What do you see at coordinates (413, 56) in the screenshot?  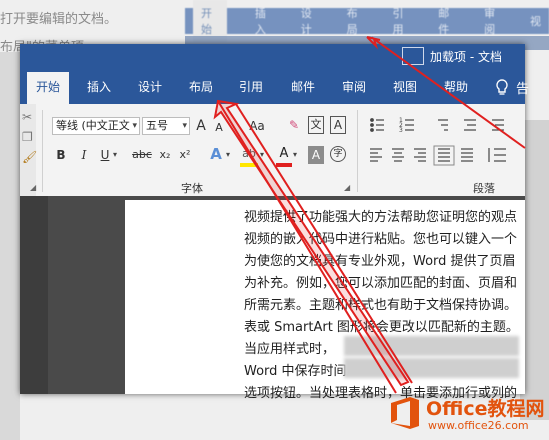 I see `title-bar-button` at bounding box center [413, 56].